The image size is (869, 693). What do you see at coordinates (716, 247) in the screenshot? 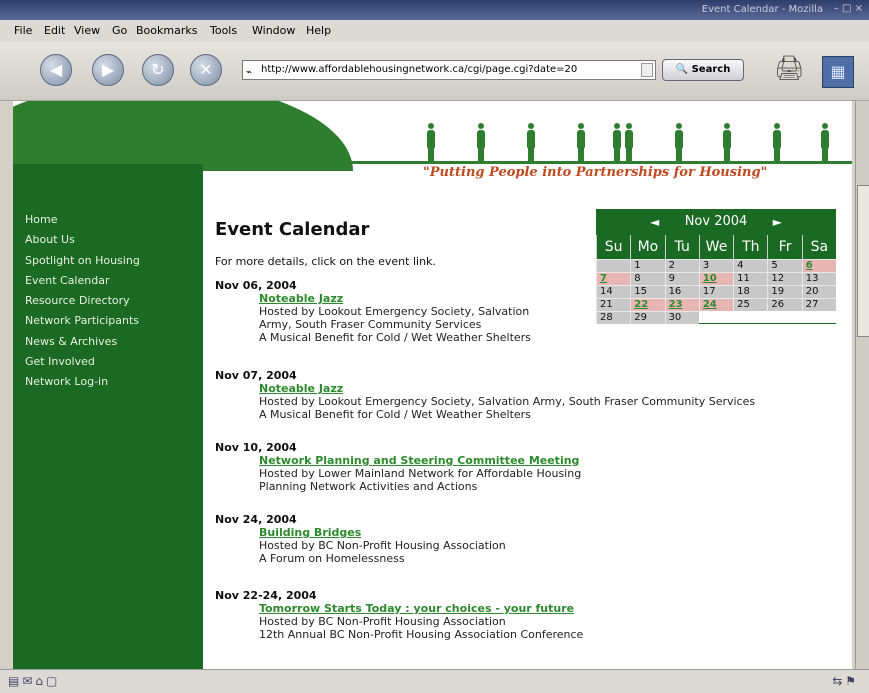
I see `weekday-label: We` at bounding box center [716, 247].